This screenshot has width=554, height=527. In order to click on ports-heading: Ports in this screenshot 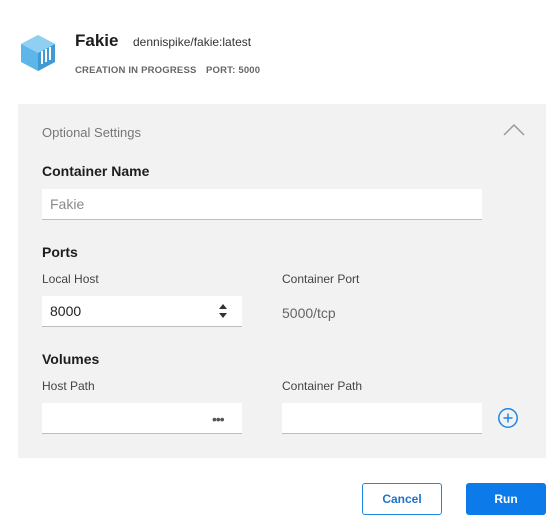, I will do `click(60, 252)`.